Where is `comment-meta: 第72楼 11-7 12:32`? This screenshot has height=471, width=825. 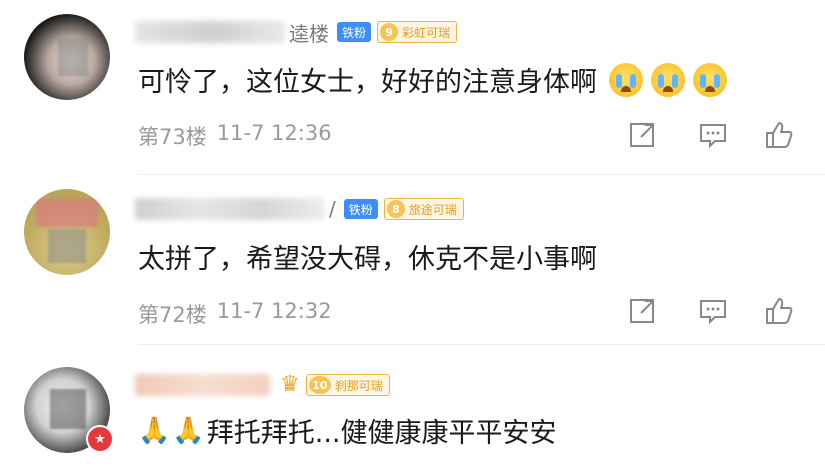
comment-meta: 第72楼 11-7 12:32 is located at coordinates (235, 314).